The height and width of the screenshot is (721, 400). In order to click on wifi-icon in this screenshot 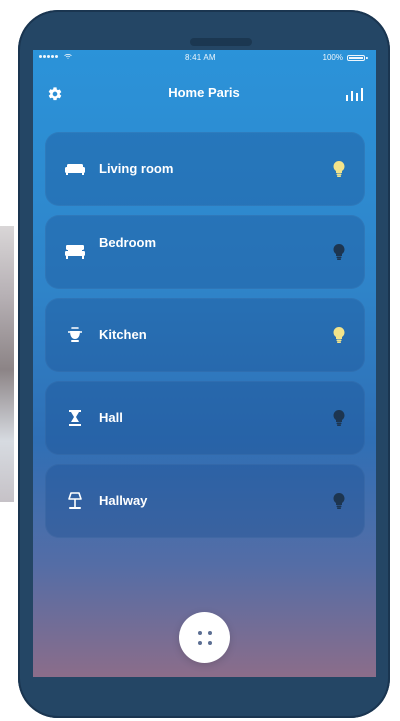, I will do `click(68, 56)`.